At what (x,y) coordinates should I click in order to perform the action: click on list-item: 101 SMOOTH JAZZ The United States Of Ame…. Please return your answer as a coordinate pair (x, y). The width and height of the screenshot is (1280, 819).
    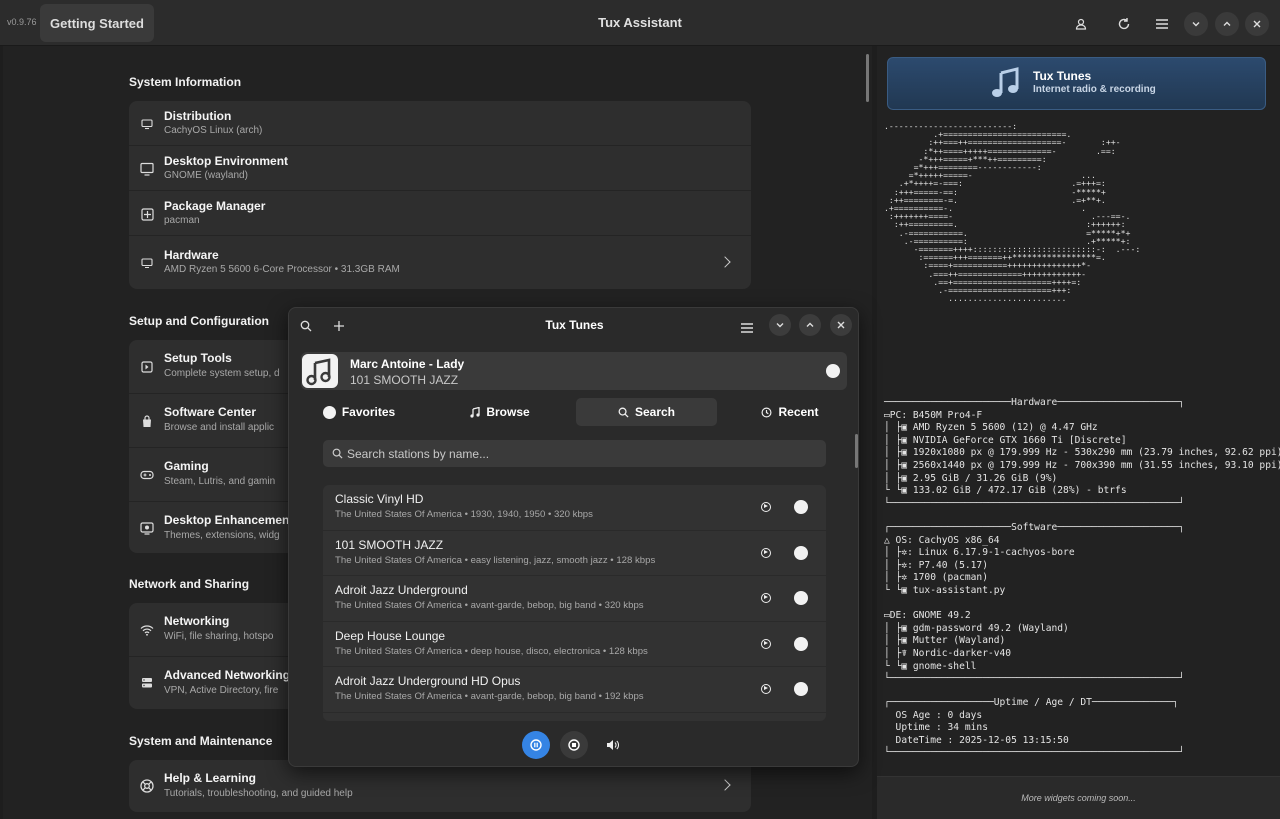
    Looking at the image, I should click on (574, 553).